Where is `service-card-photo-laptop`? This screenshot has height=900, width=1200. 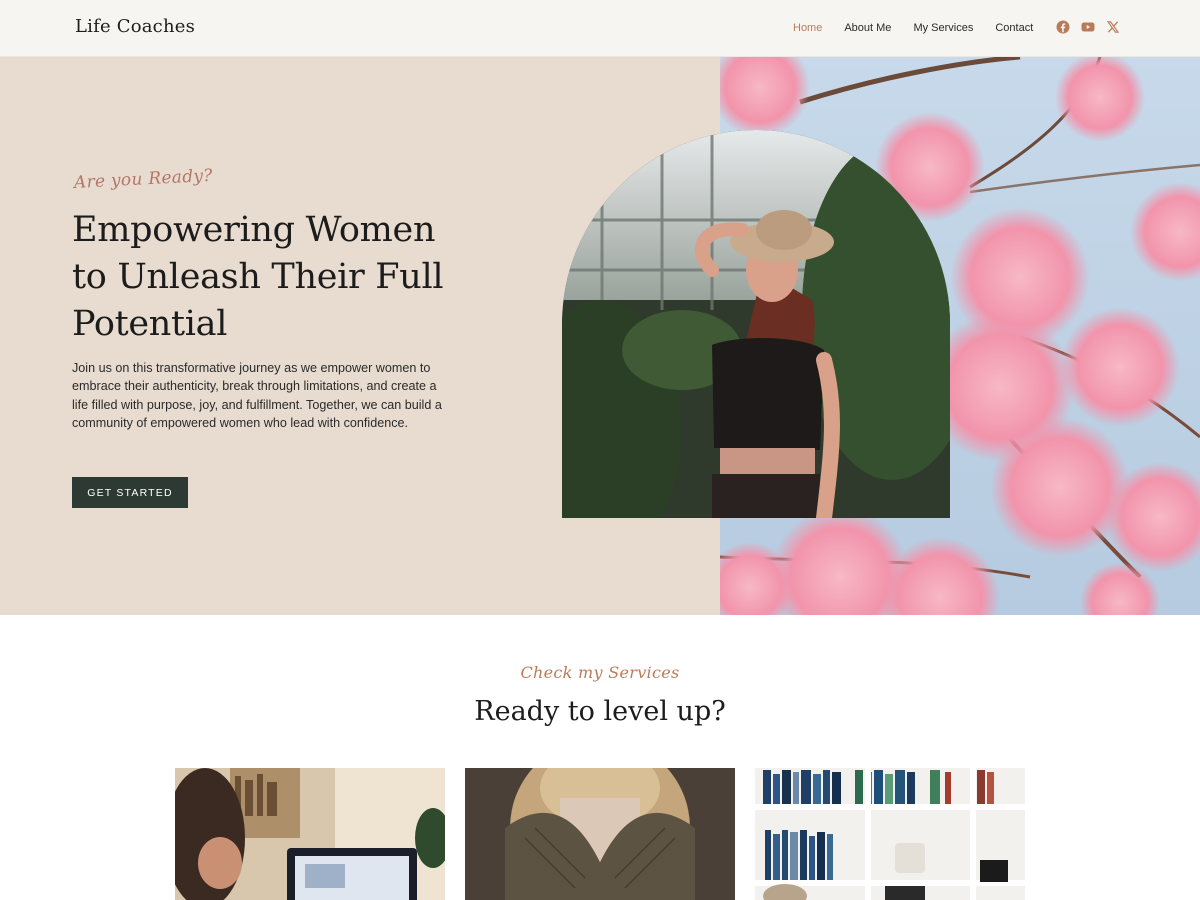
service-card-photo-laptop is located at coordinates (310, 834).